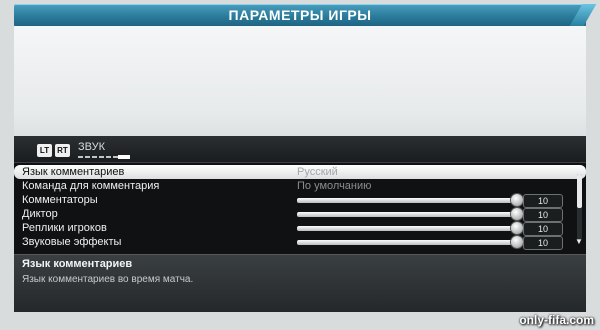 This screenshot has height=330, width=600. I want to click on screen-title: ПАРАМЕТРЫ ИГРЫ, so click(300, 15).